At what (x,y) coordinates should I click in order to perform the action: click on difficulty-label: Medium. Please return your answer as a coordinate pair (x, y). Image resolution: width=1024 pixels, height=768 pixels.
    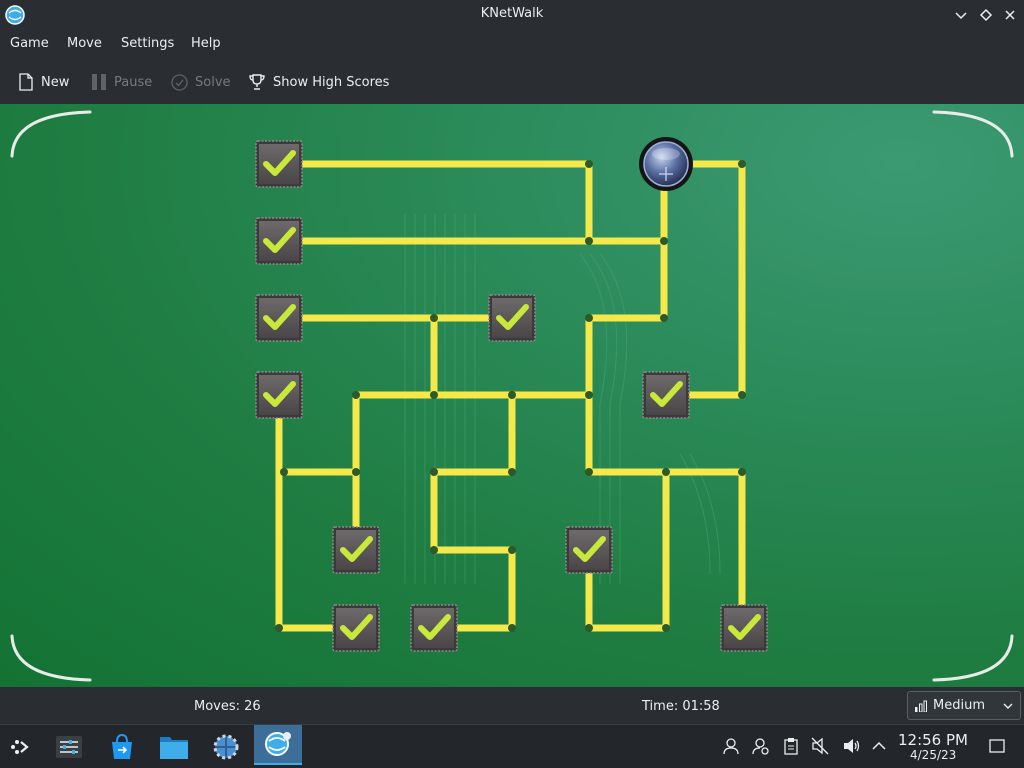
    Looking at the image, I should click on (959, 705).